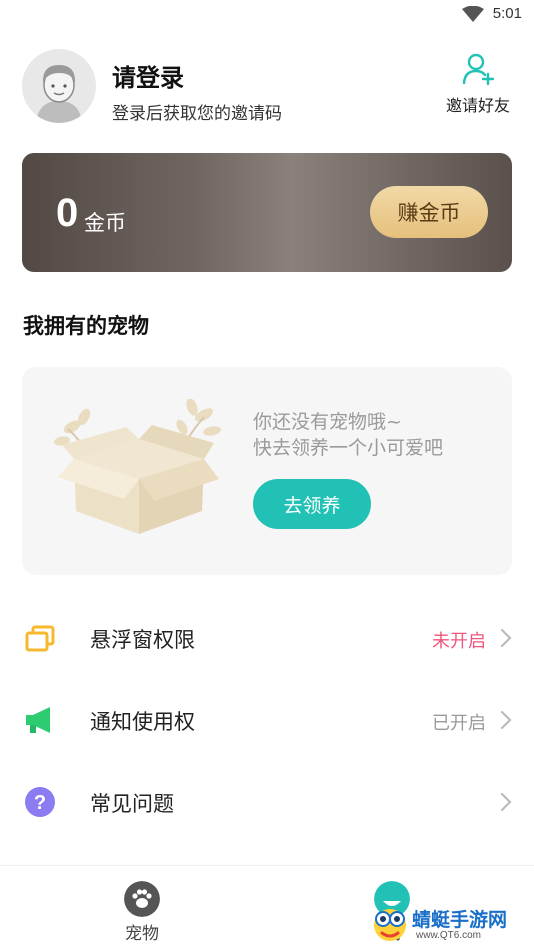 This screenshot has width=534, height=949. What do you see at coordinates (38, 720) in the screenshot?
I see `megaphone-icon` at bounding box center [38, 720].